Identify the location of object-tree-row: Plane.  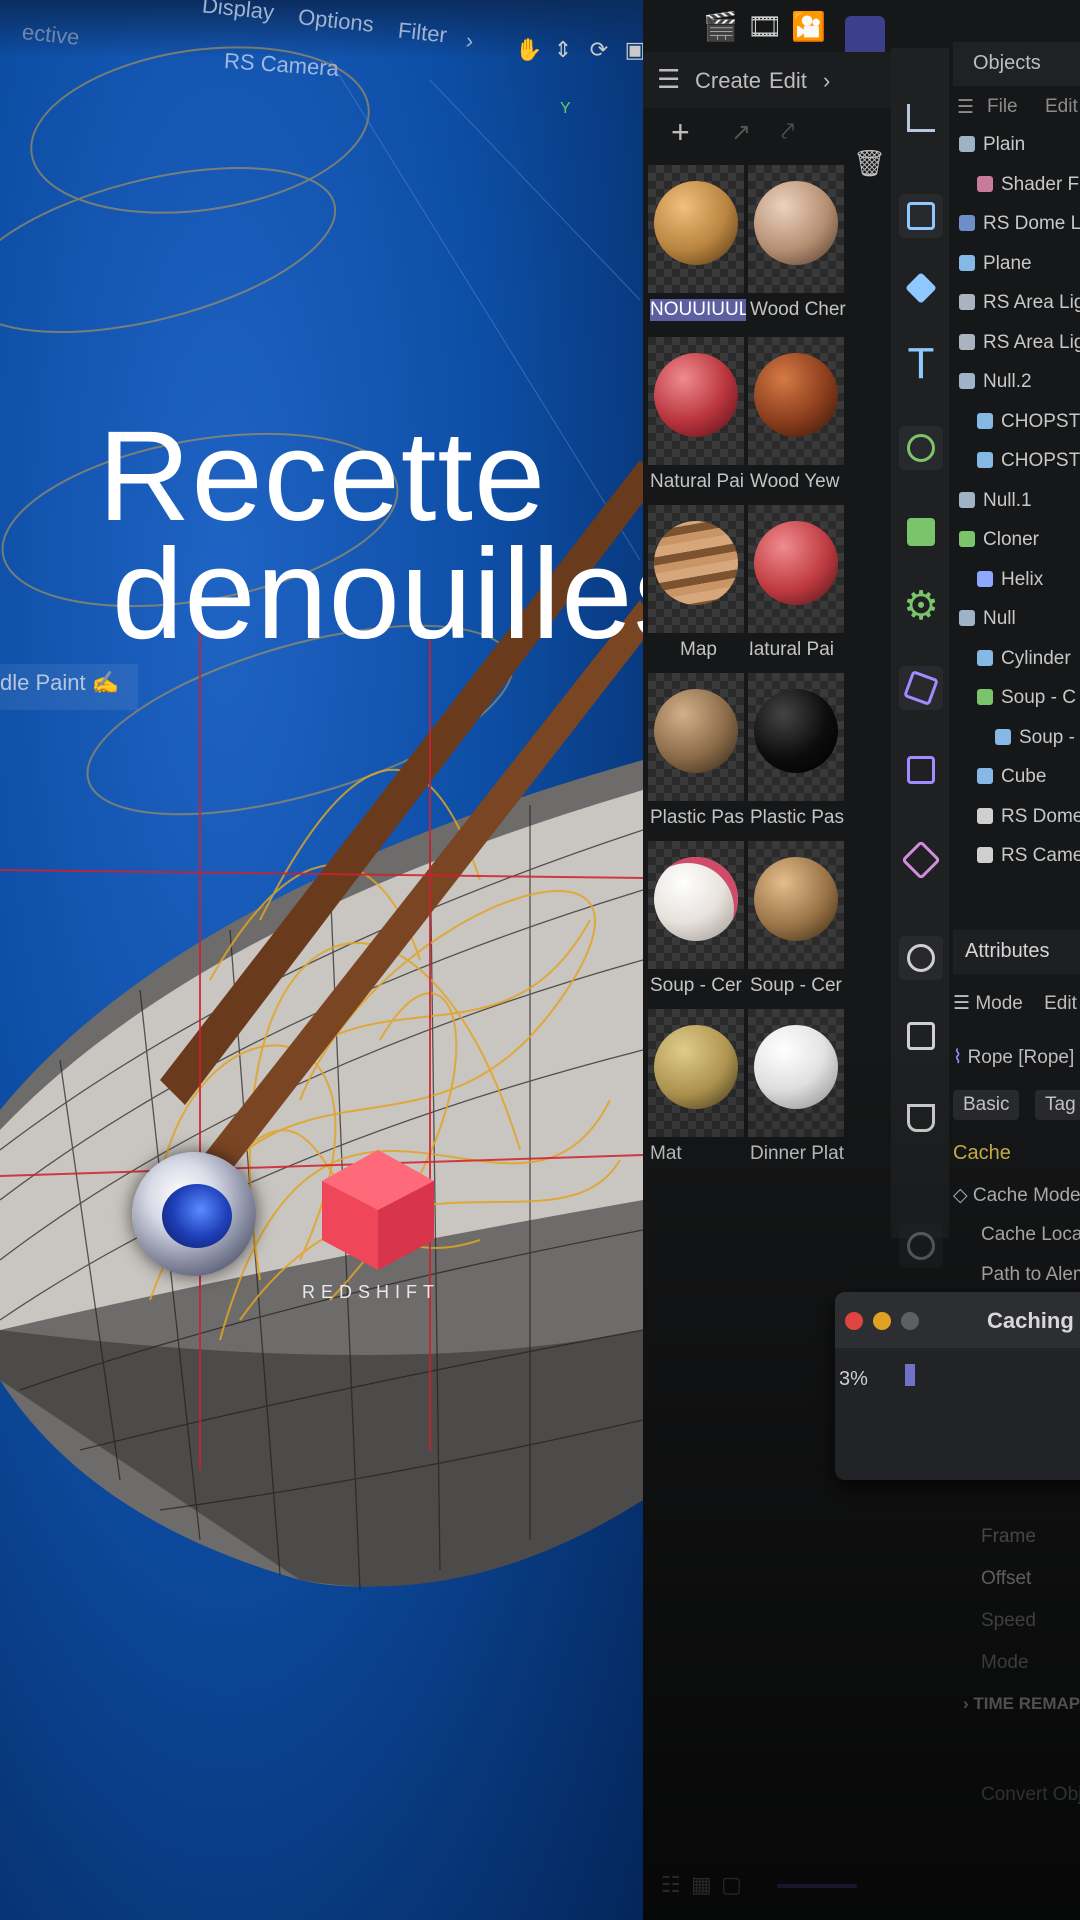
(1019, 269).